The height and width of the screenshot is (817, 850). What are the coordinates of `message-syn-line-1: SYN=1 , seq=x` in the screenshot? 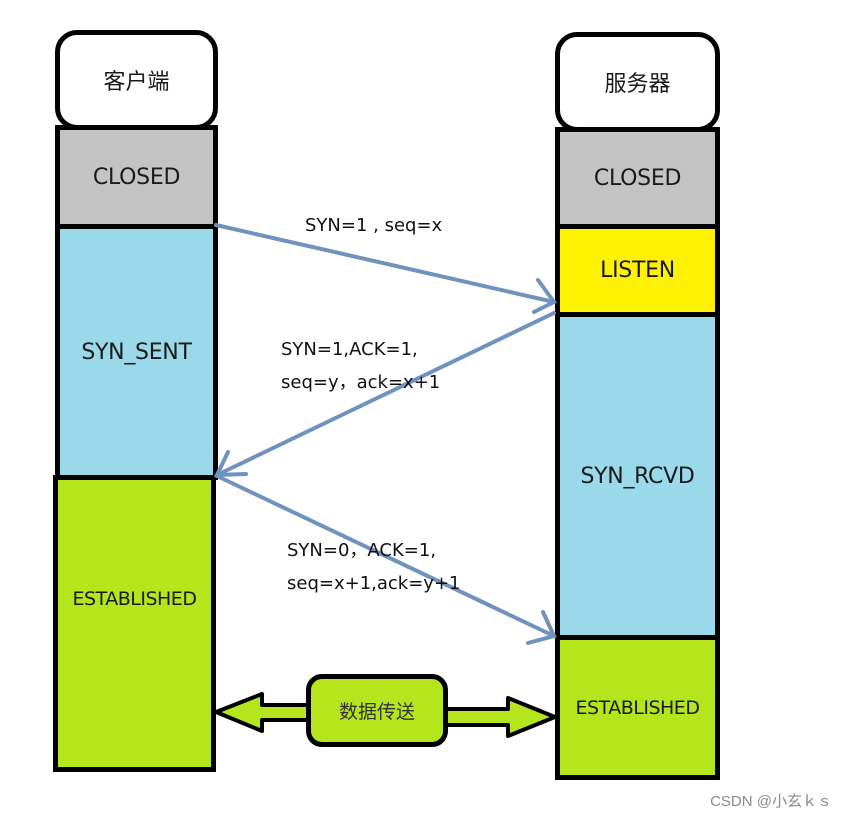 It's located at (374, 225).